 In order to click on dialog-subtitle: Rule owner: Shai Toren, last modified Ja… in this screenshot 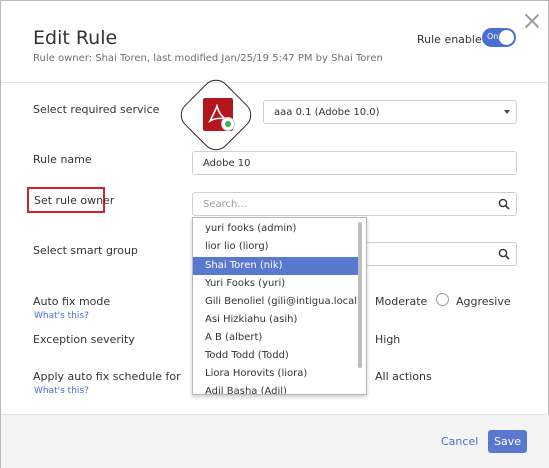, I will do `click(208, 58)`.